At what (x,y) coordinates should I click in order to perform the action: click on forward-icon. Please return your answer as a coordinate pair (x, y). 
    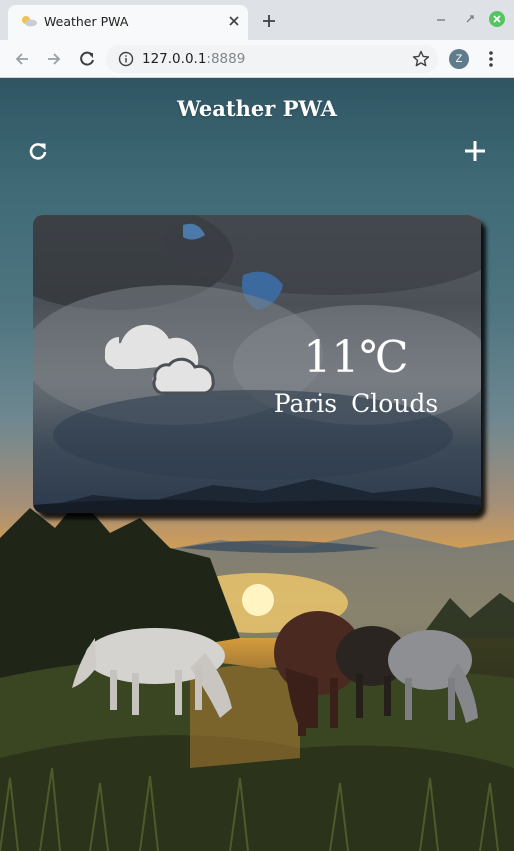
    Looking at the image, I should click on (54, 59).